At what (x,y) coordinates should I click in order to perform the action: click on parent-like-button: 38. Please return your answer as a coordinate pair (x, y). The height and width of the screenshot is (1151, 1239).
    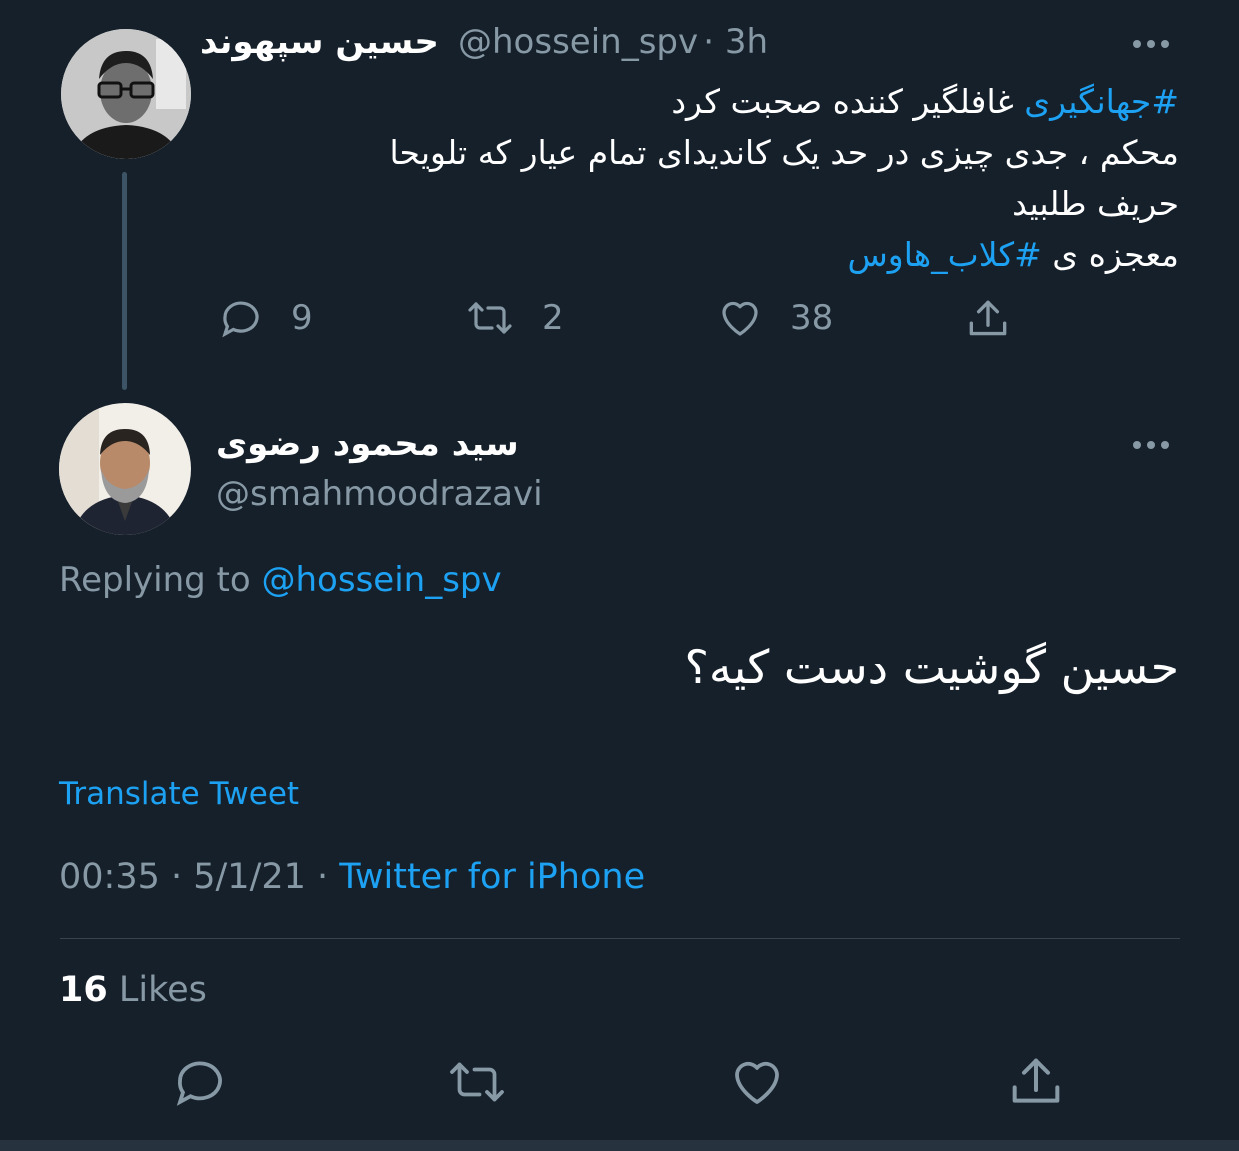
    Looking at the image, I should click on (774, 318).